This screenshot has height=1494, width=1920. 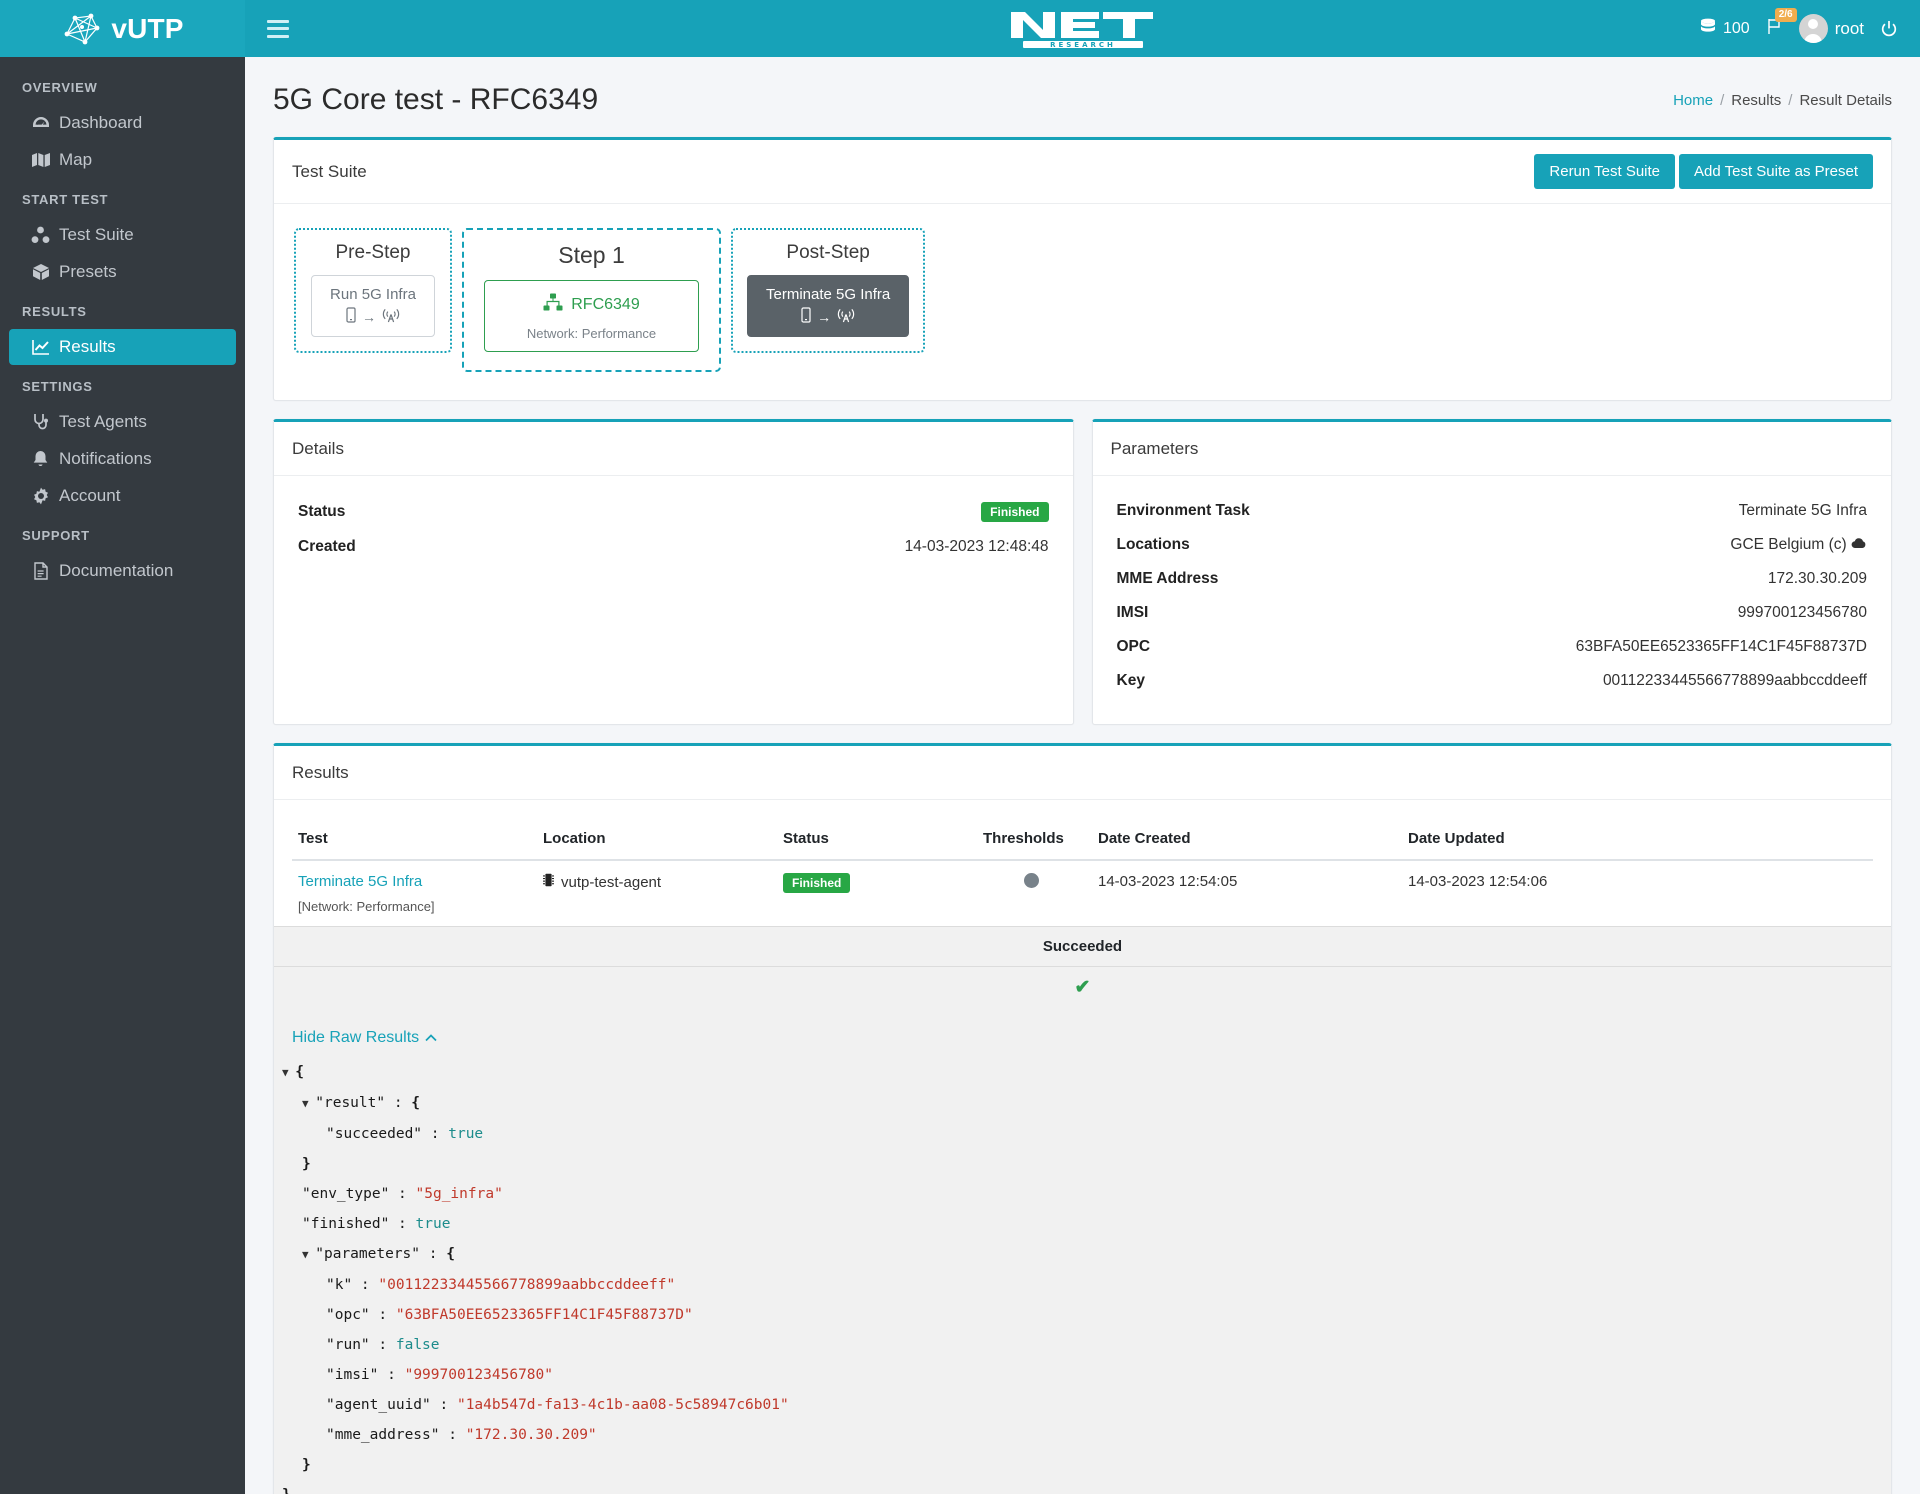 I want to click on card-title: Test Suite, so click(x=329, y=171).